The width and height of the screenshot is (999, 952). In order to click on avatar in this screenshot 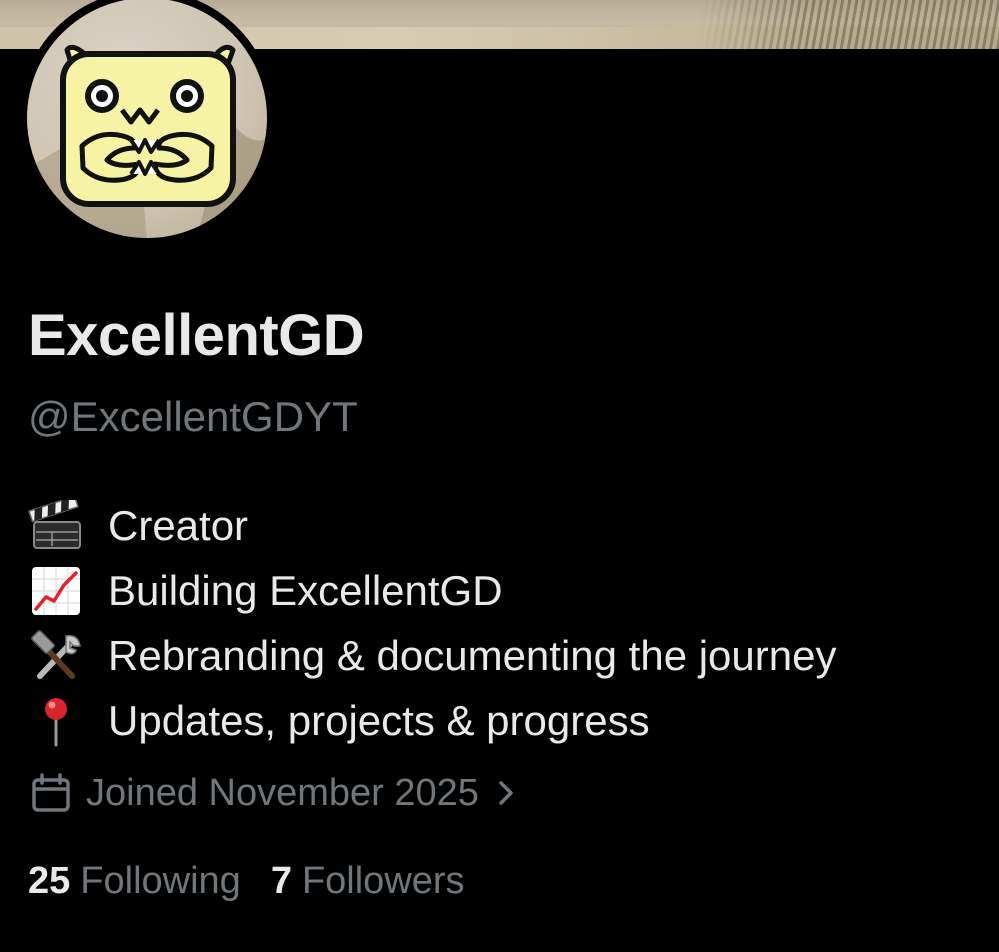, I will do `click(147, 119)`.